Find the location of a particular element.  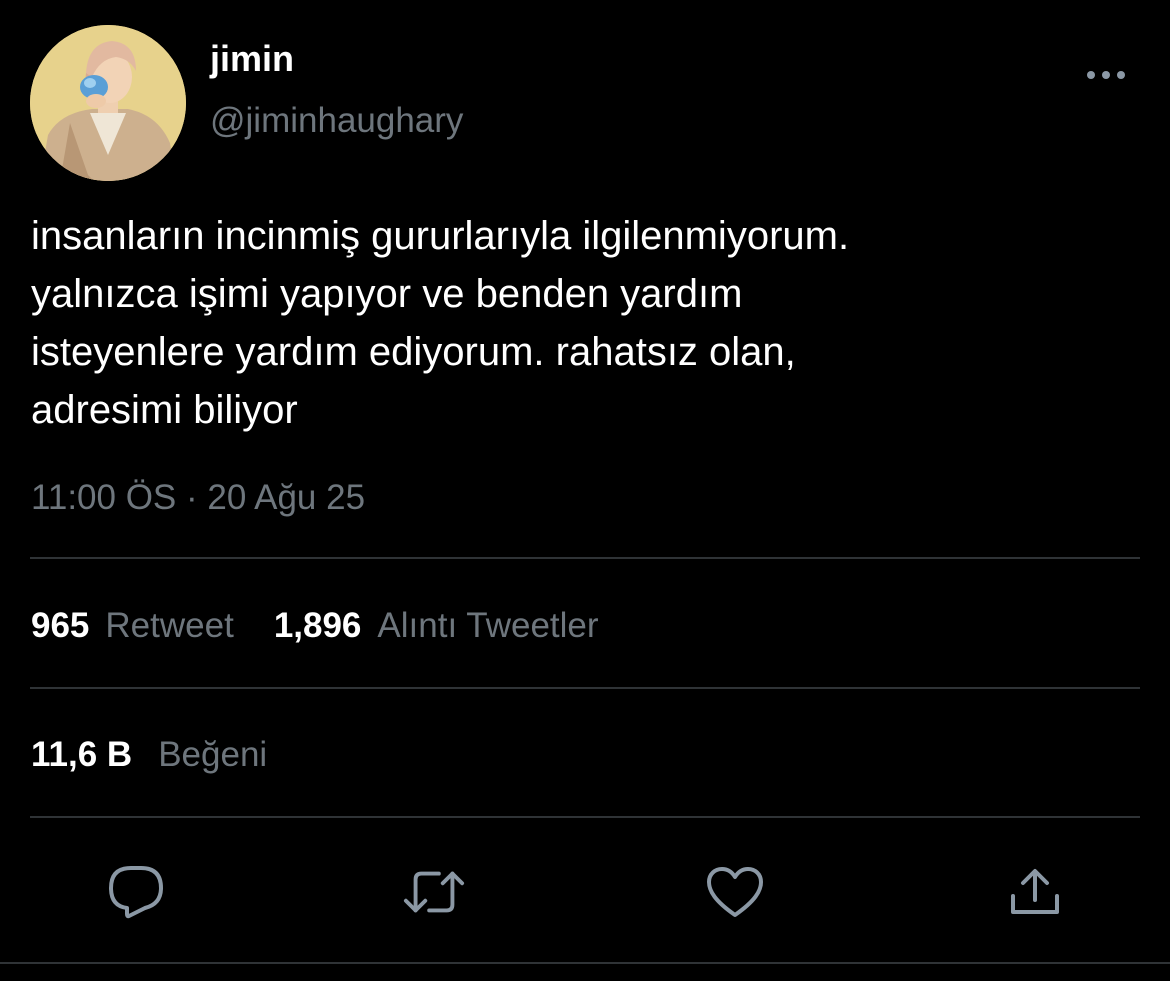

retweet-icon is located at coordinates (434, 892).